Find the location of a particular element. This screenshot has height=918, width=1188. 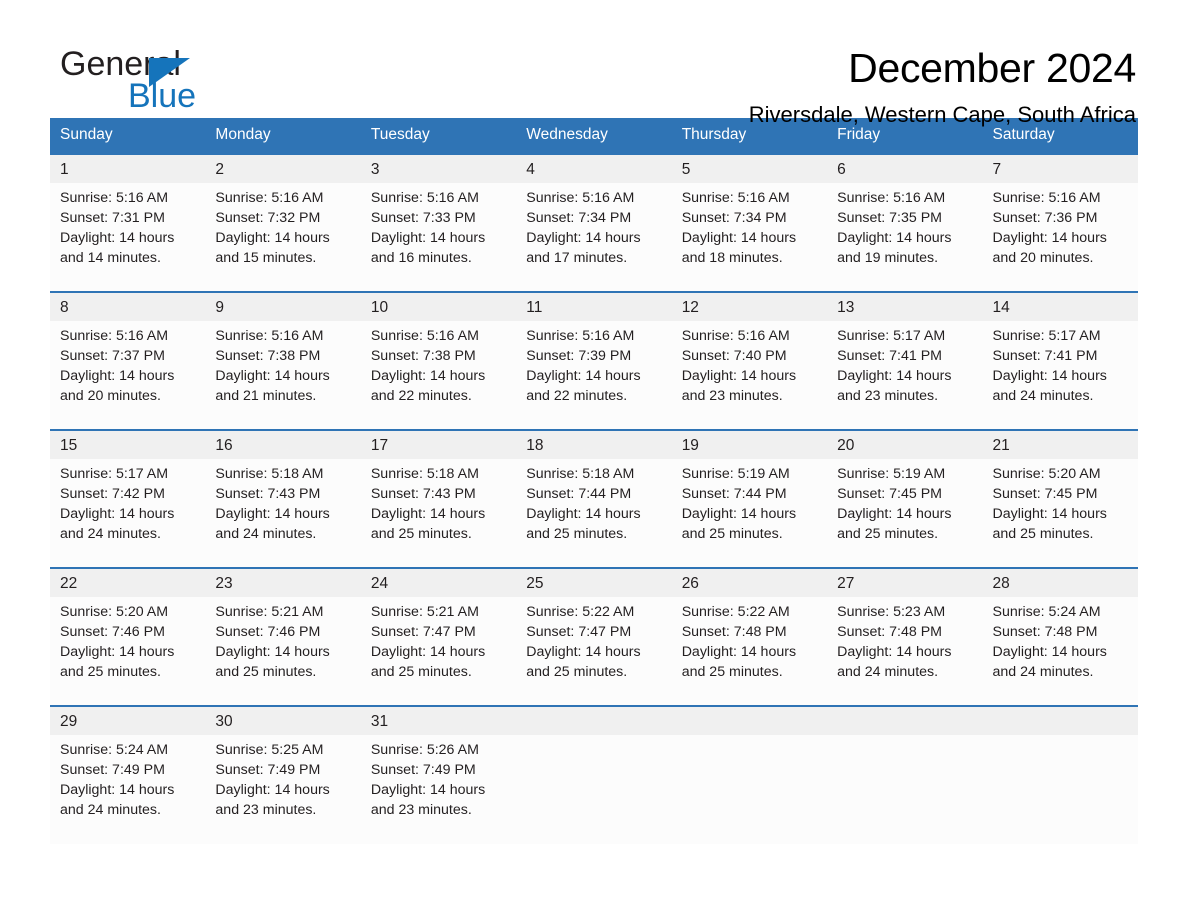

day-cell-empty is located at coordinates (749, 789).